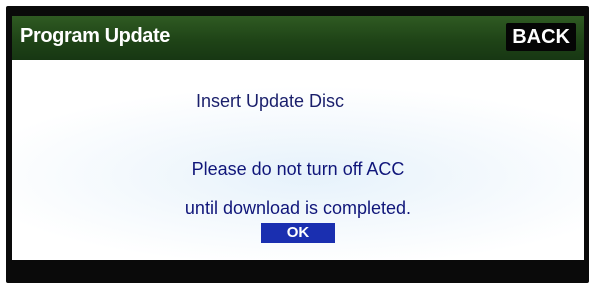 This screenshot has width=595, height=289. Describe the element at coordinates (95, 36) in the screenshot. I see `page-title: Program Update` at that location.